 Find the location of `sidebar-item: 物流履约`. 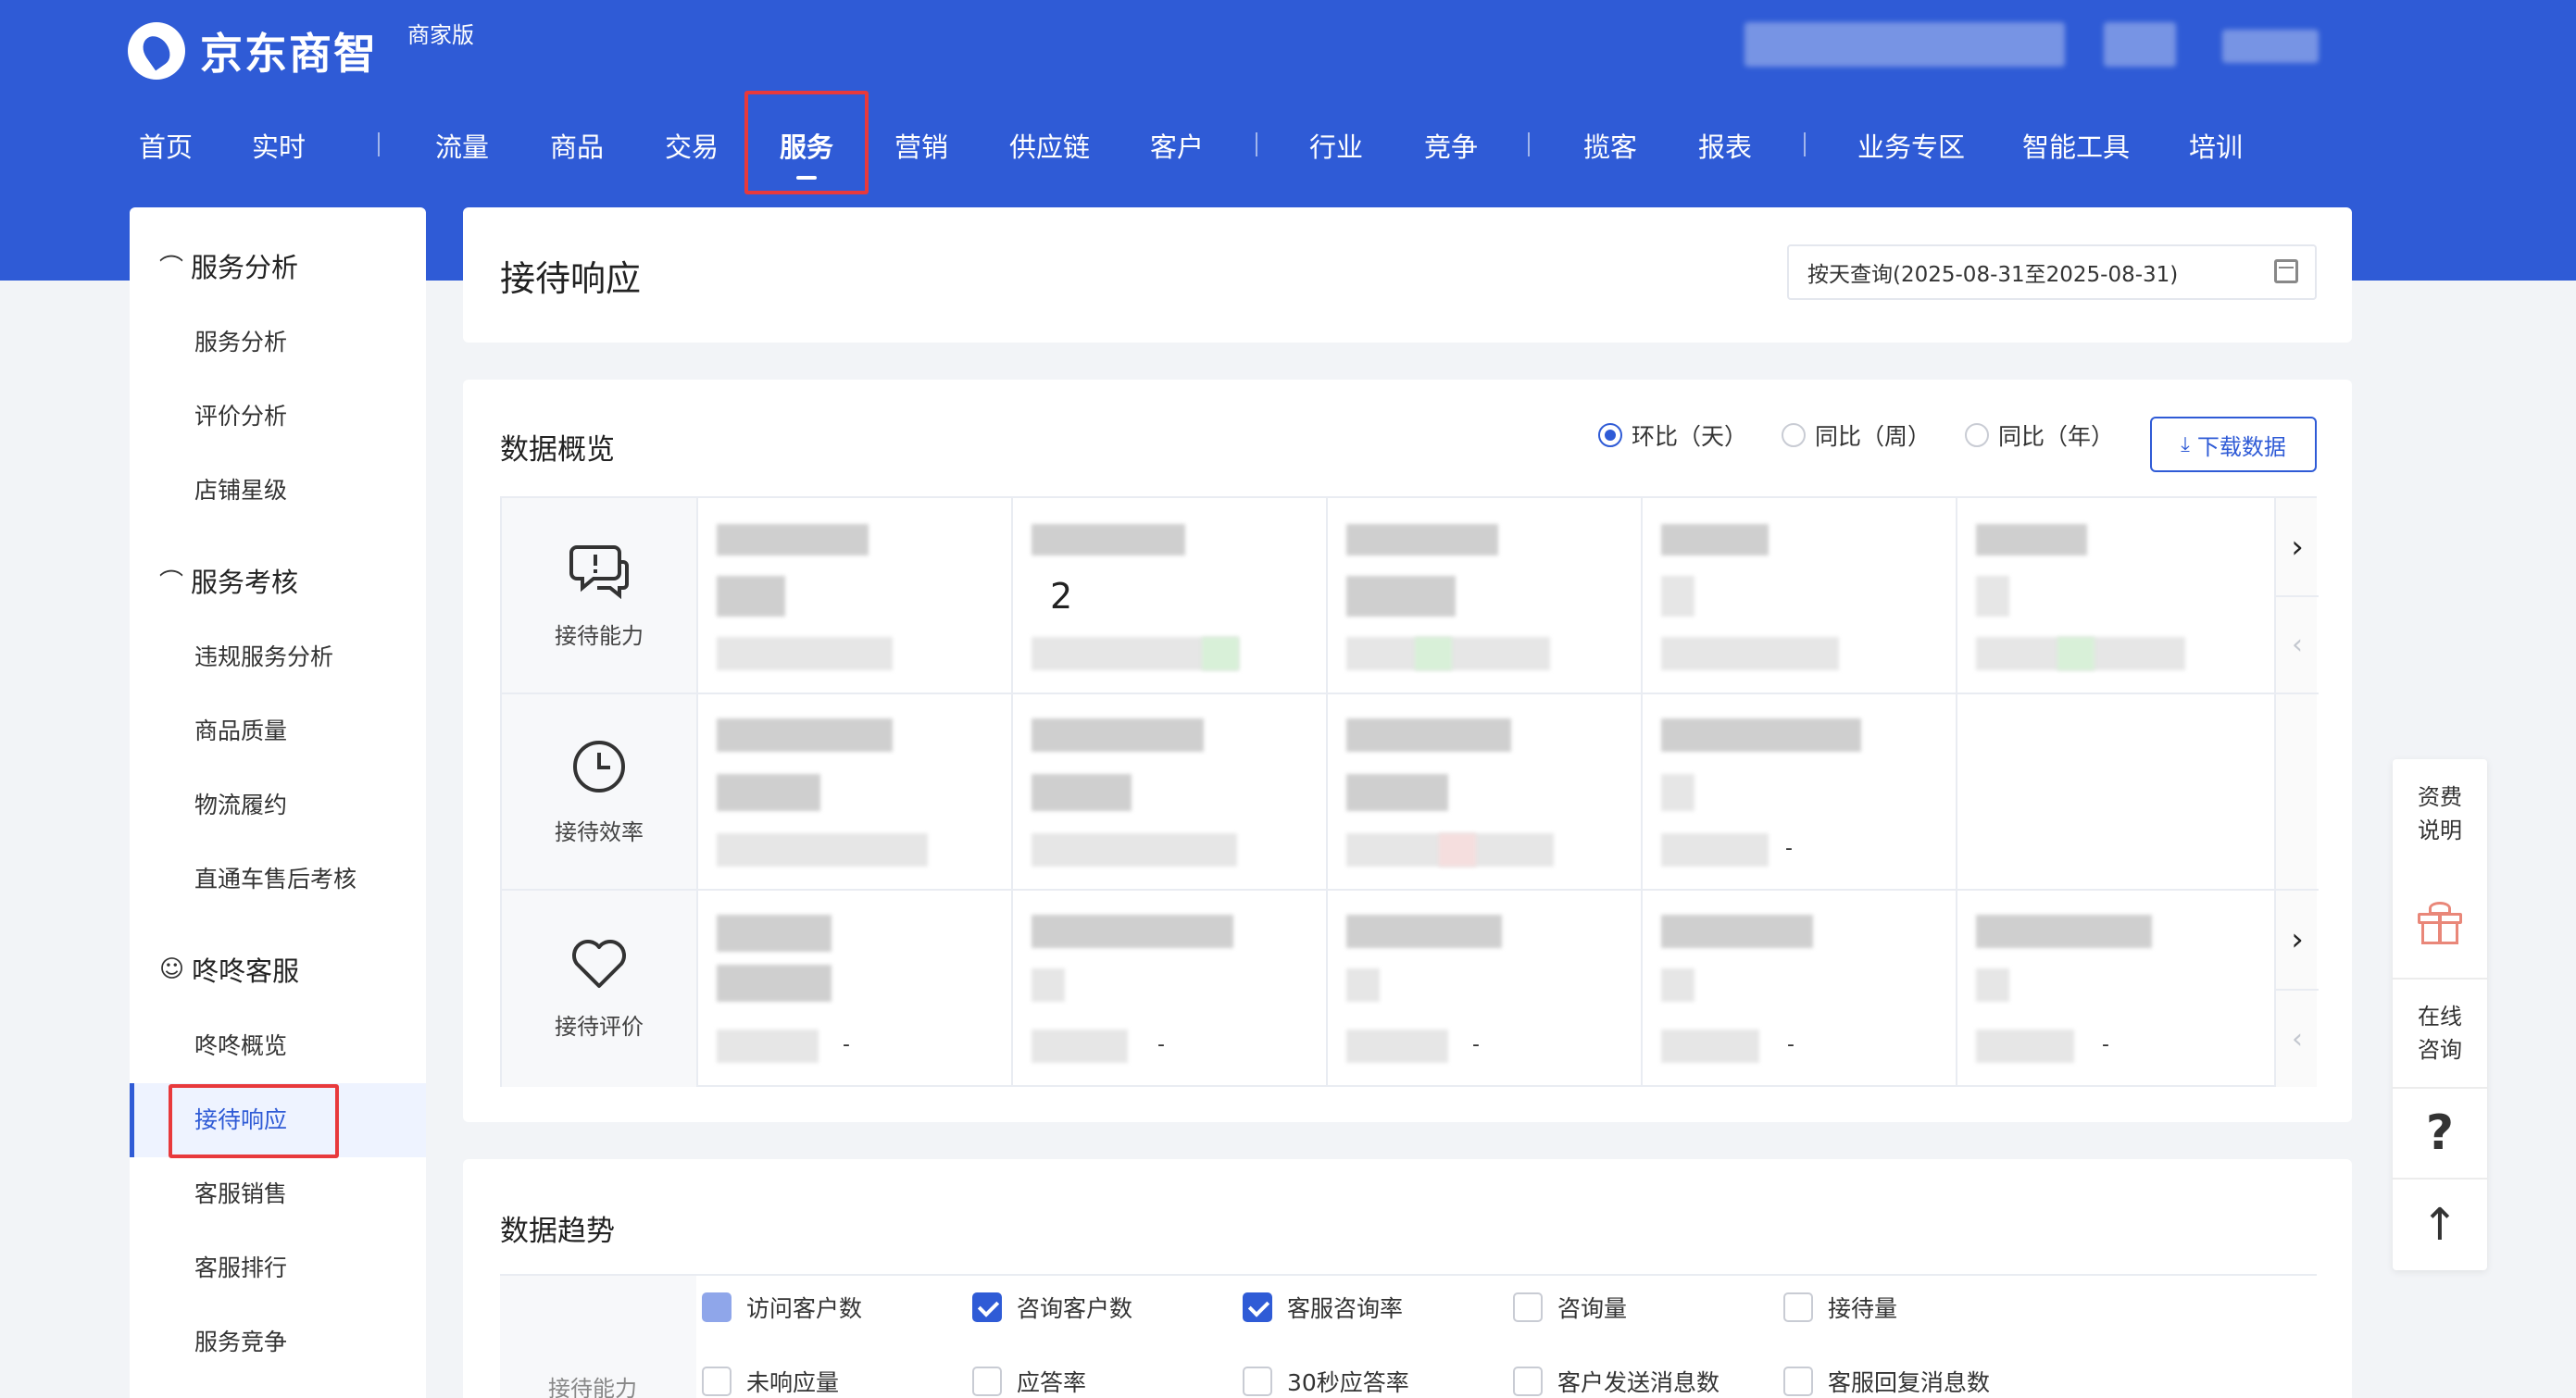

sidebar-item: 物流履约 is located at coordinates (240, 803).